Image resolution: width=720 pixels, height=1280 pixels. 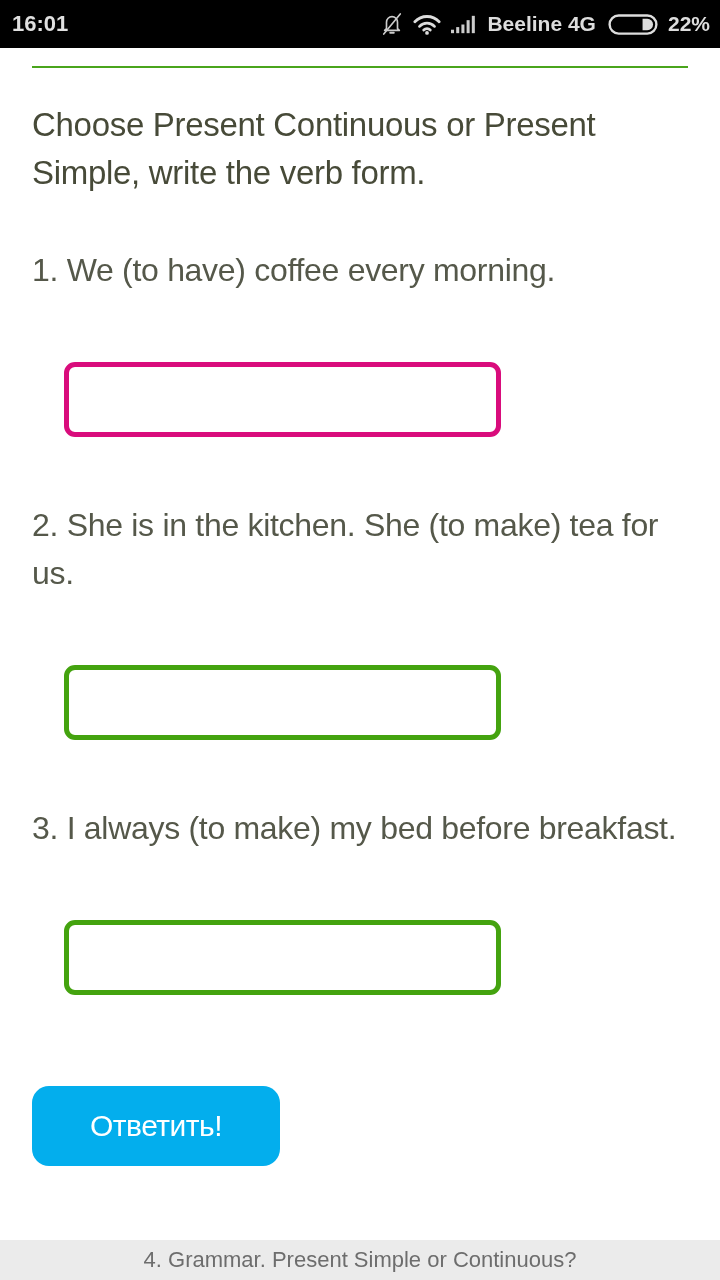 I want to click on question-text: 3. I always (to make) my bed before breakfast., so click(x=355, y=828).